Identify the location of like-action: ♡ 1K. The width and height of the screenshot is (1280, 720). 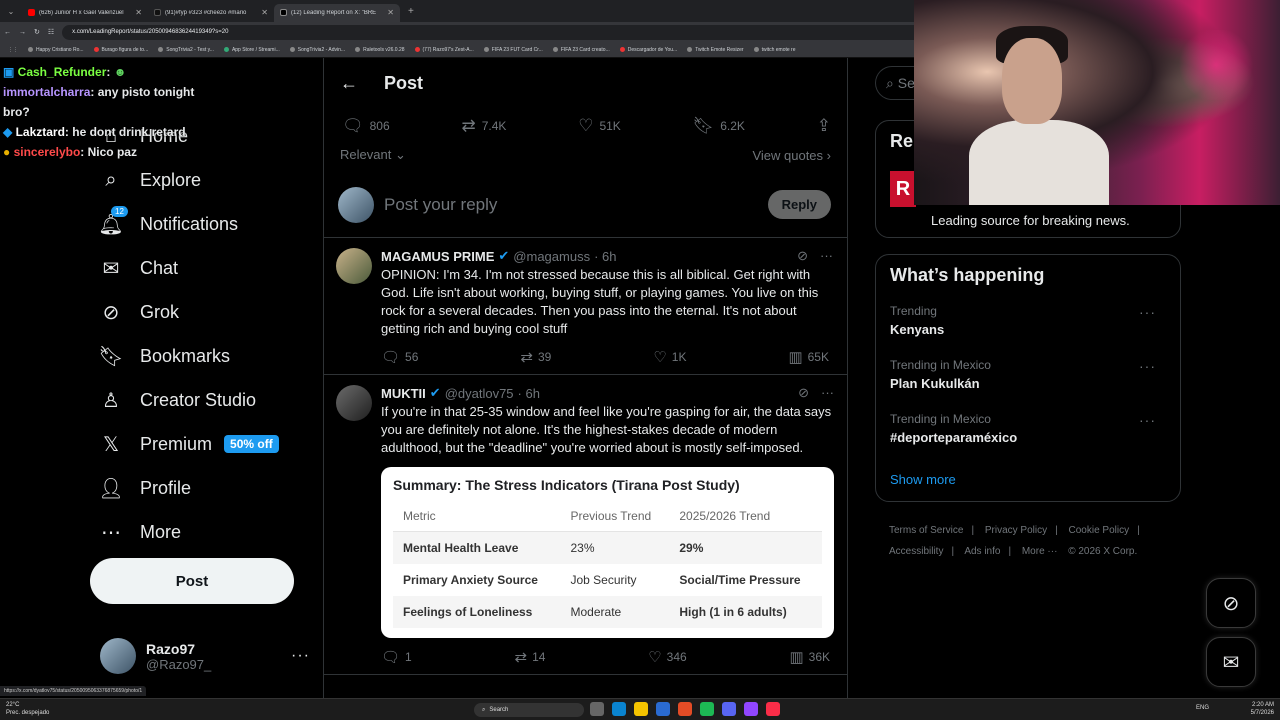
(669, 357).